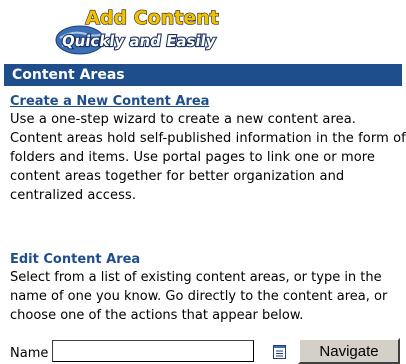  Describe the element at coordinates (109, 102) in the screenshot. I see `create-content-area-link: Create a New Content Area` at that location.